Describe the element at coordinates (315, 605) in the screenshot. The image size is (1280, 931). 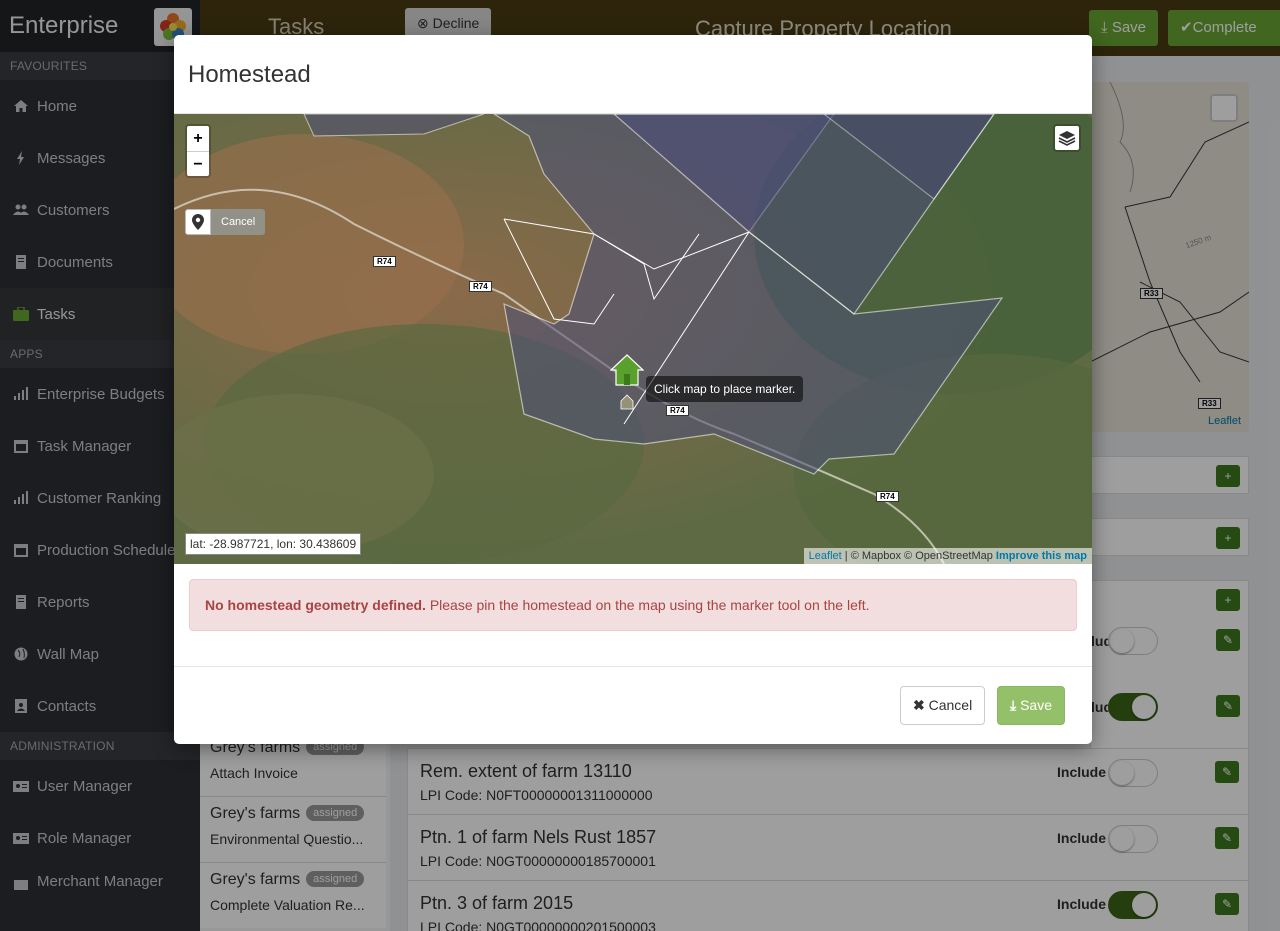
I see `alert-strong-text: No homestead geometry defined.` at that location.